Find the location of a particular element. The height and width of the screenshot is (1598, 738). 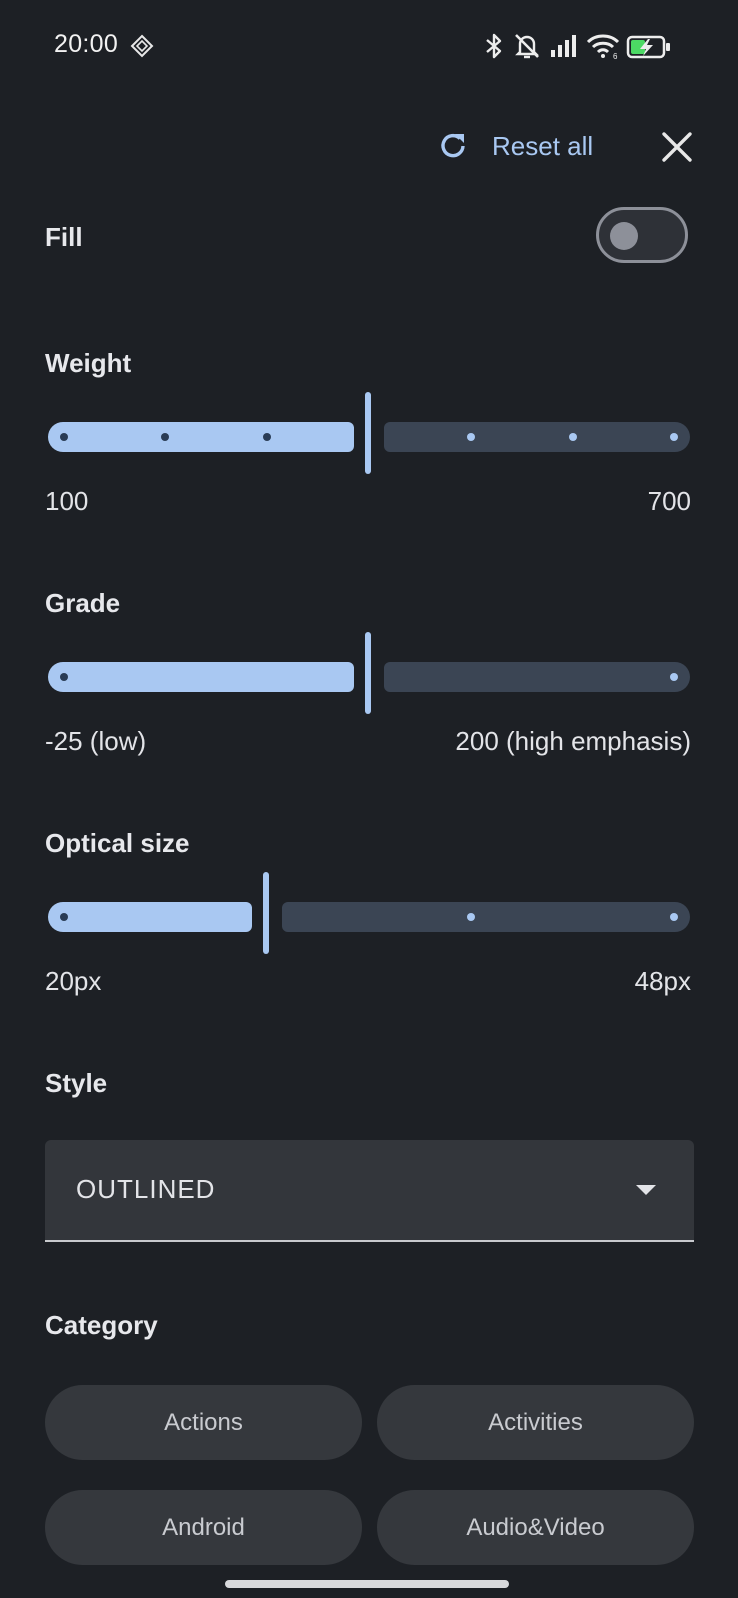

optical-size-slider is located at coordinates (369, 917).